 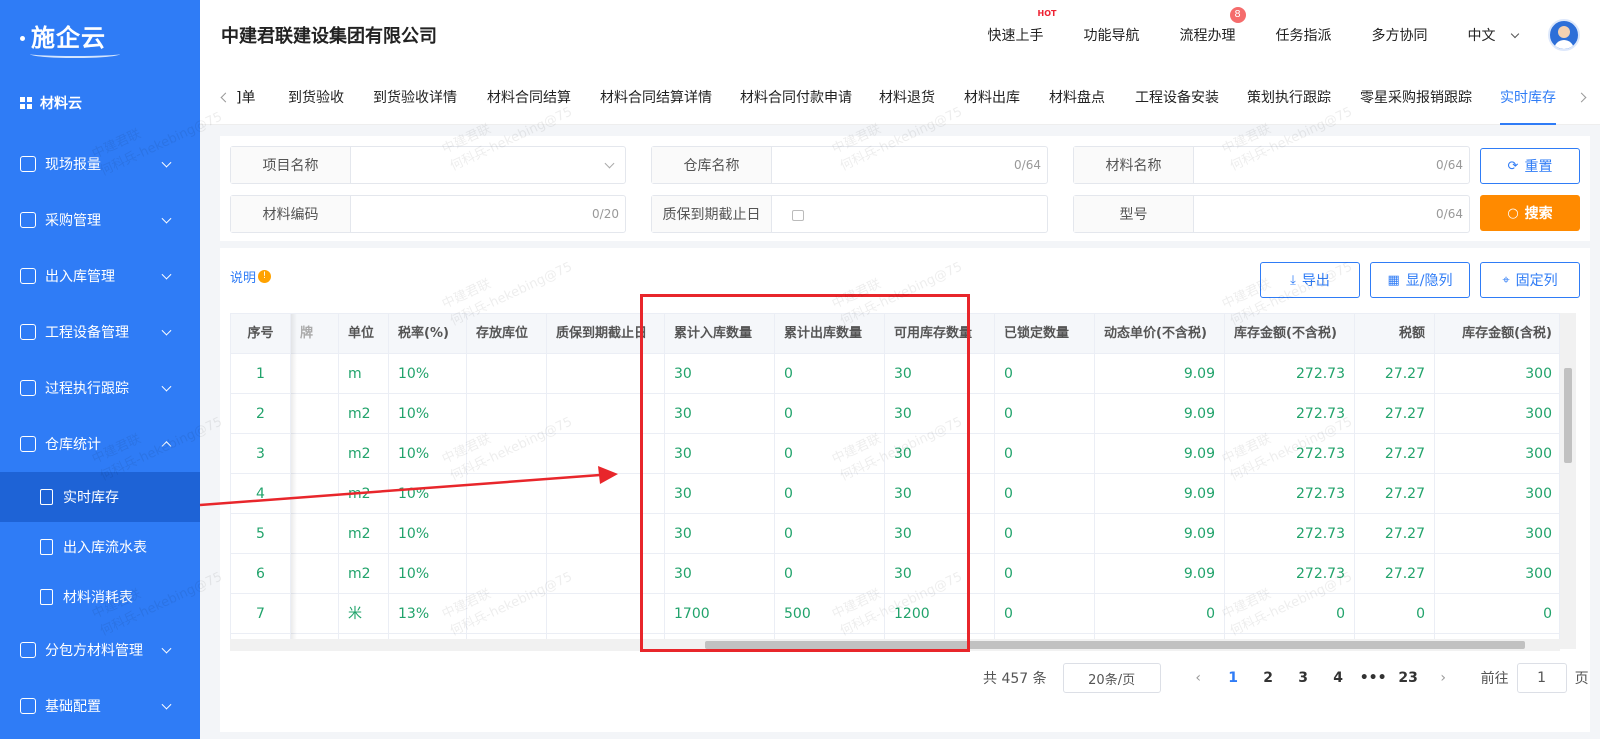 What do you see at coordinates (100, 706) in the screenshot?
I see `sidebar-item-config: 基础配置` at bounding box center [100, 706].